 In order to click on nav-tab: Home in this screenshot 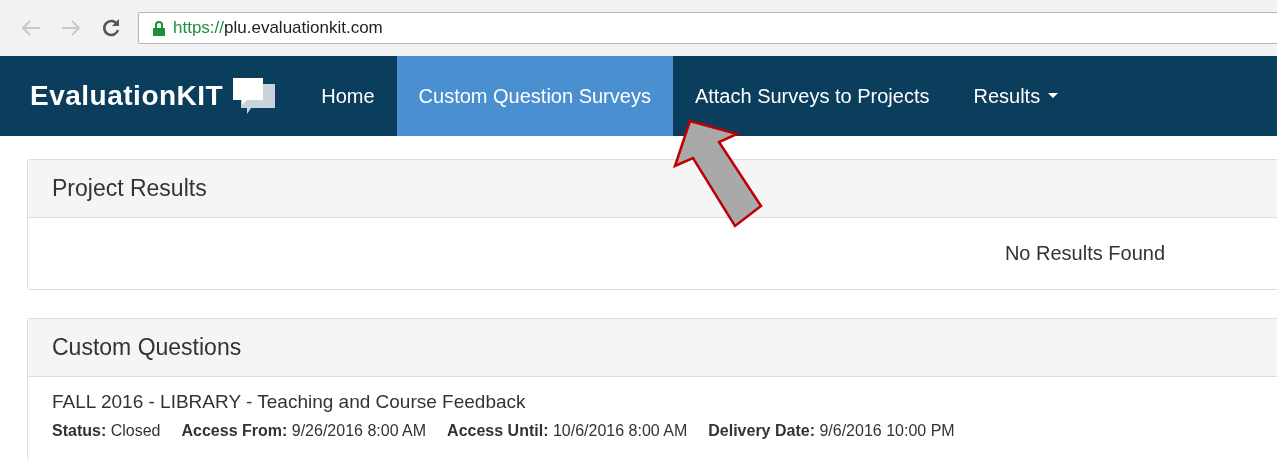, I will do `click(348, 96)`.